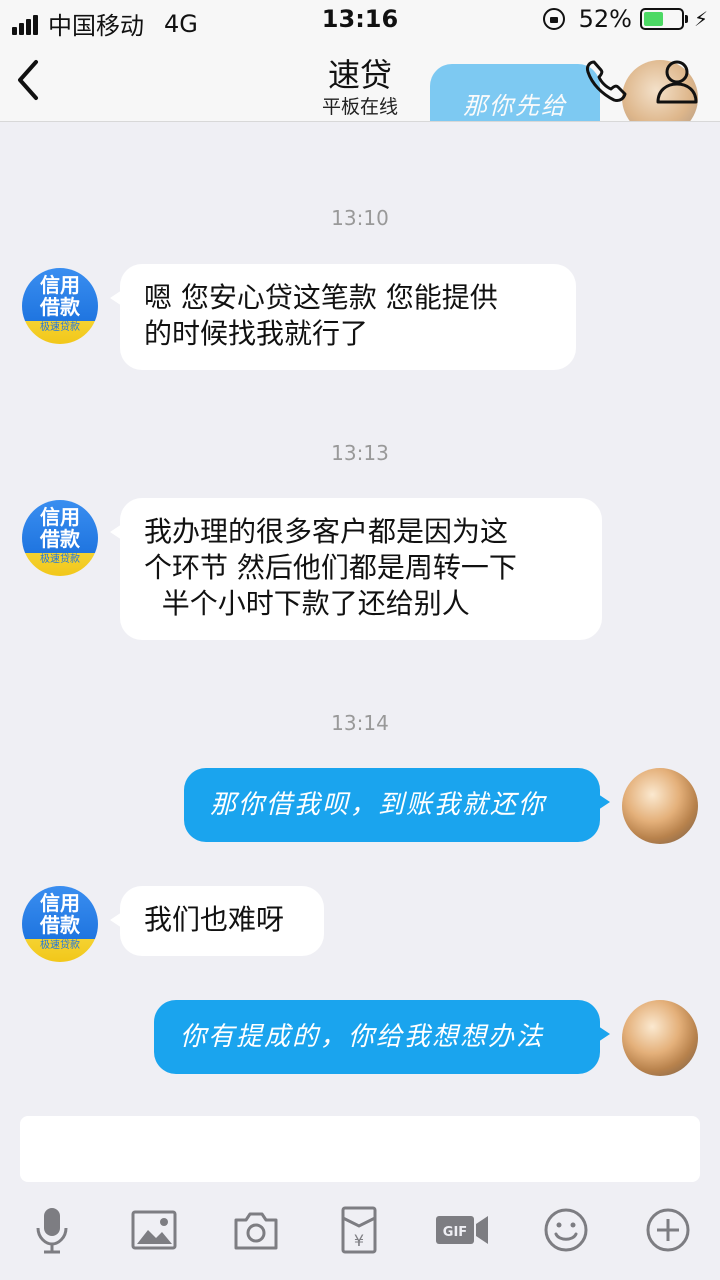  I want to click on camera-icon, so click(256, 1230).